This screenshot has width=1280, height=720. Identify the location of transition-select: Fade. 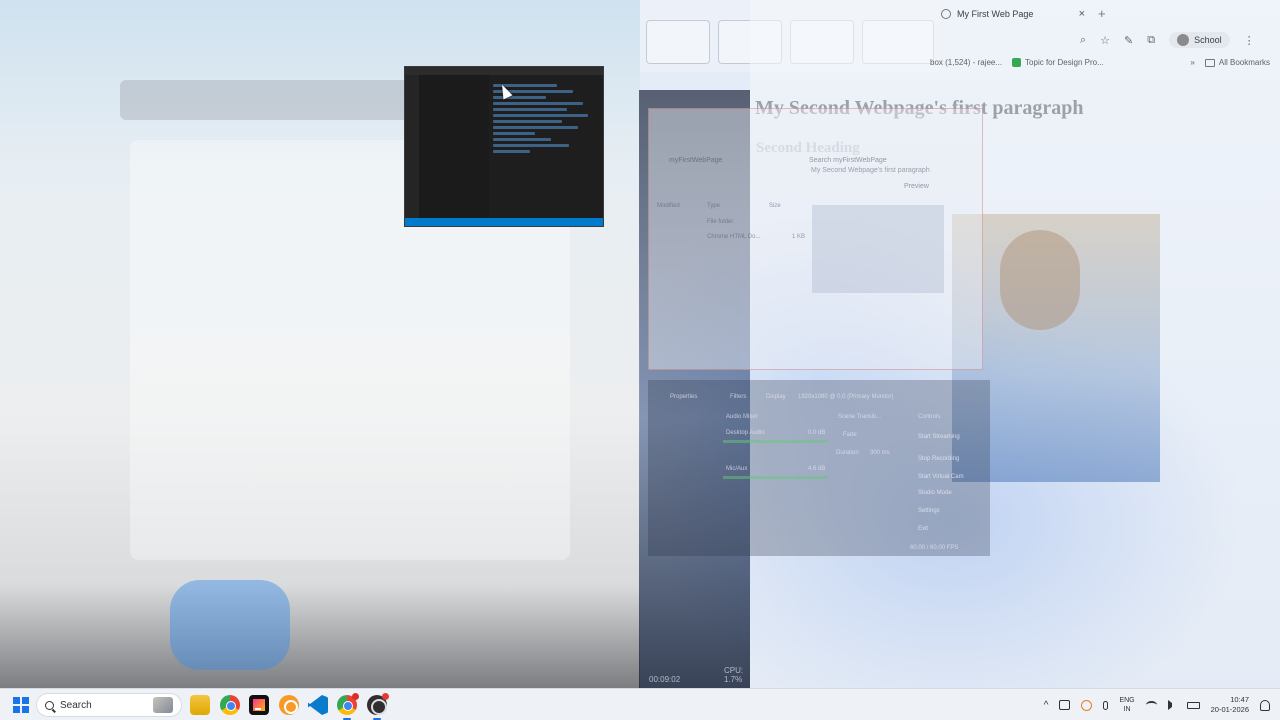
(850, 435).